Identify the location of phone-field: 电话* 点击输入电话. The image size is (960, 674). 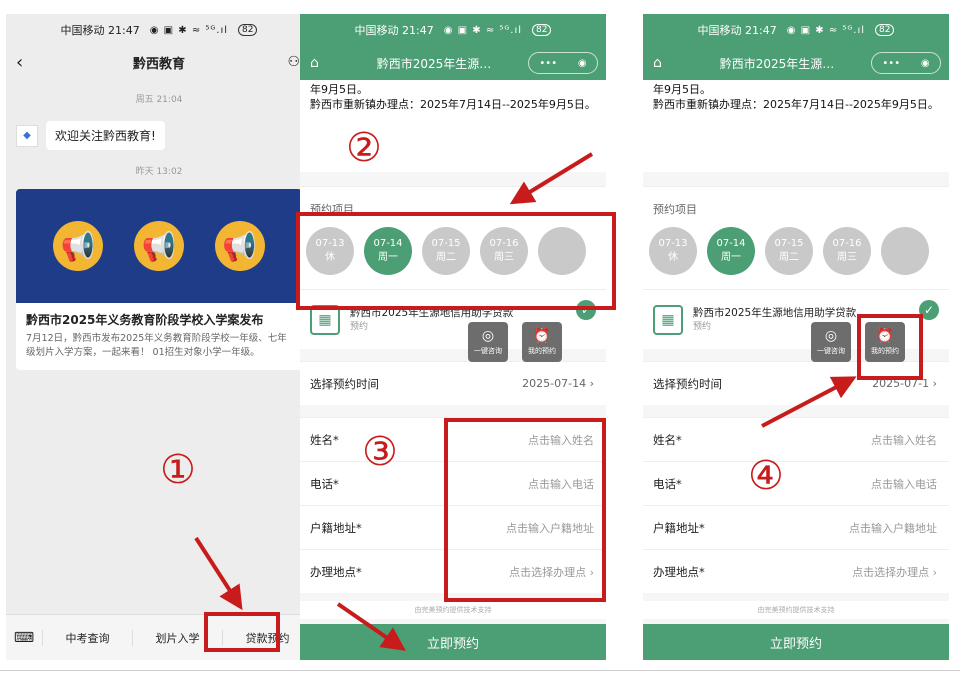
(796, 483).